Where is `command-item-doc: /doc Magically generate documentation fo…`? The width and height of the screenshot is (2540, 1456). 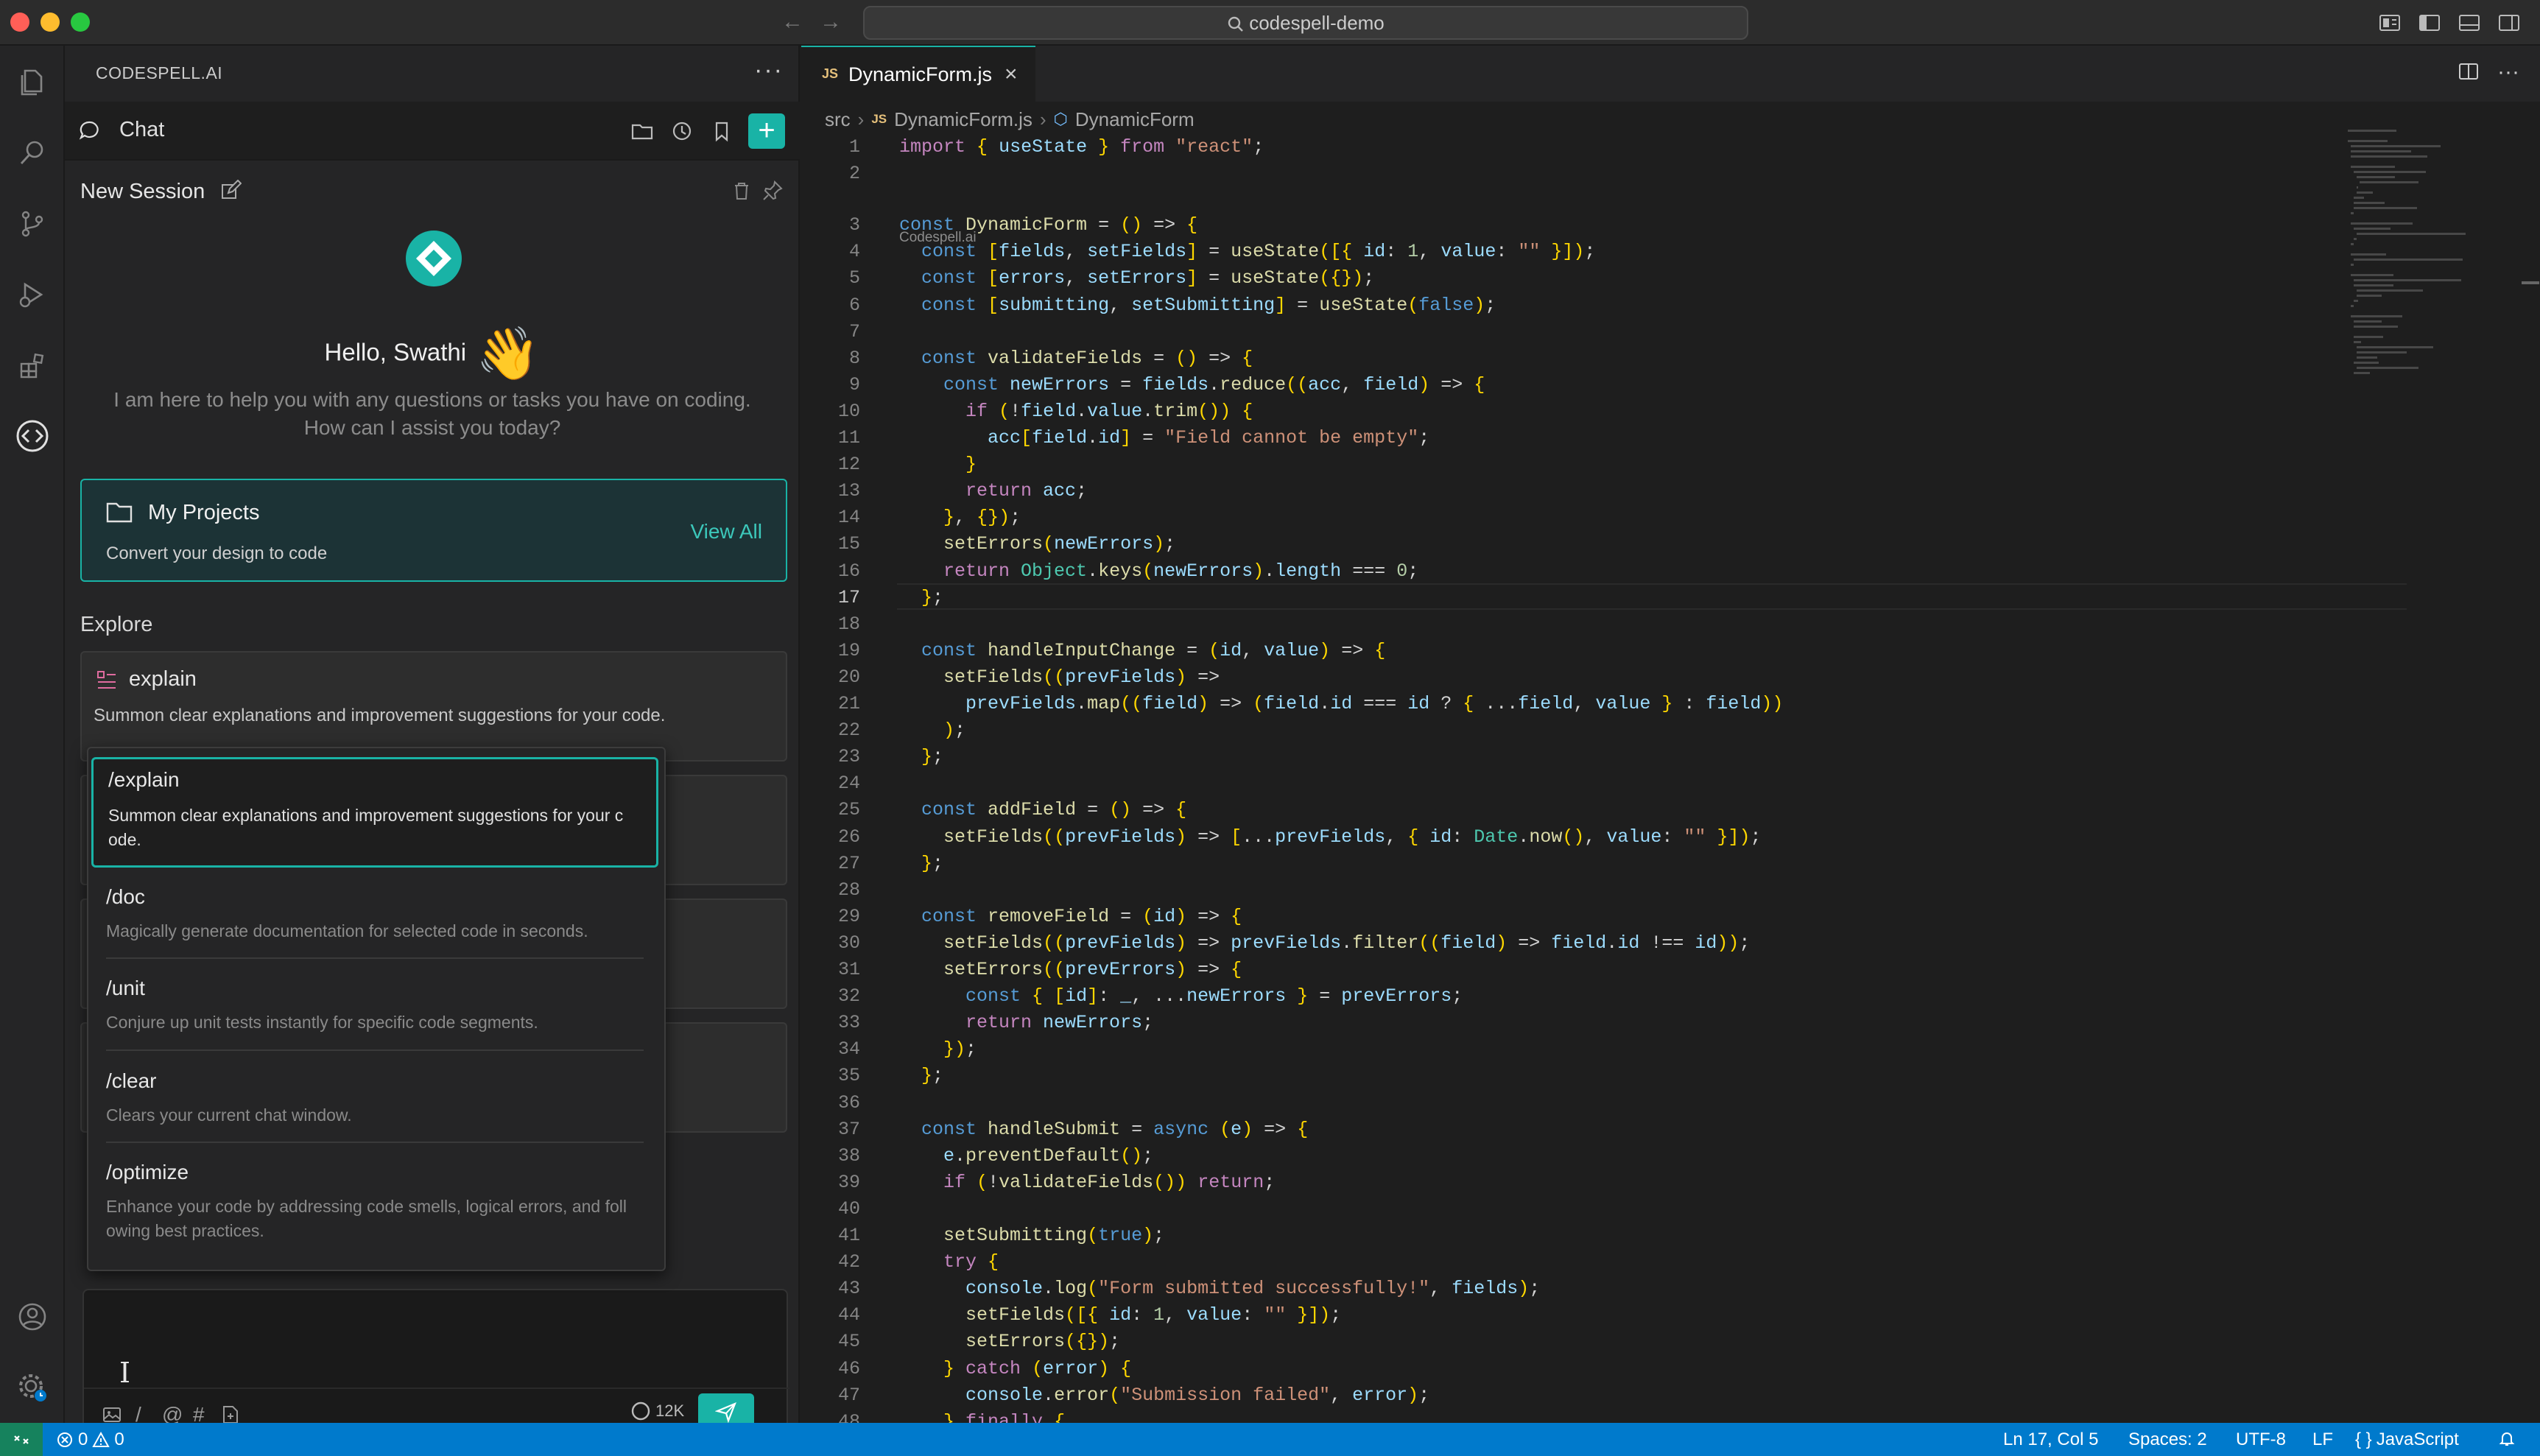
command-item-doc: /doc Magically generate documentation fo… is located at coordinates (374, 918).